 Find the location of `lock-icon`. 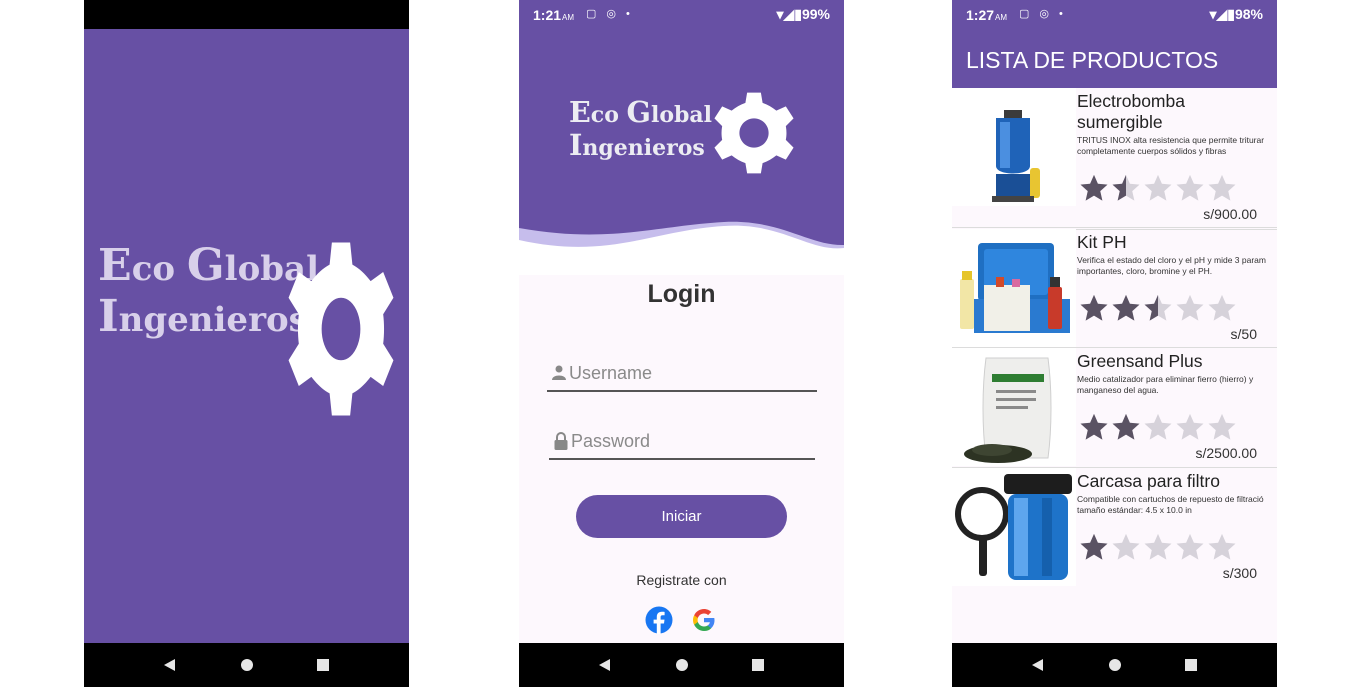

lock-icon is located at coordinates (561, 441).